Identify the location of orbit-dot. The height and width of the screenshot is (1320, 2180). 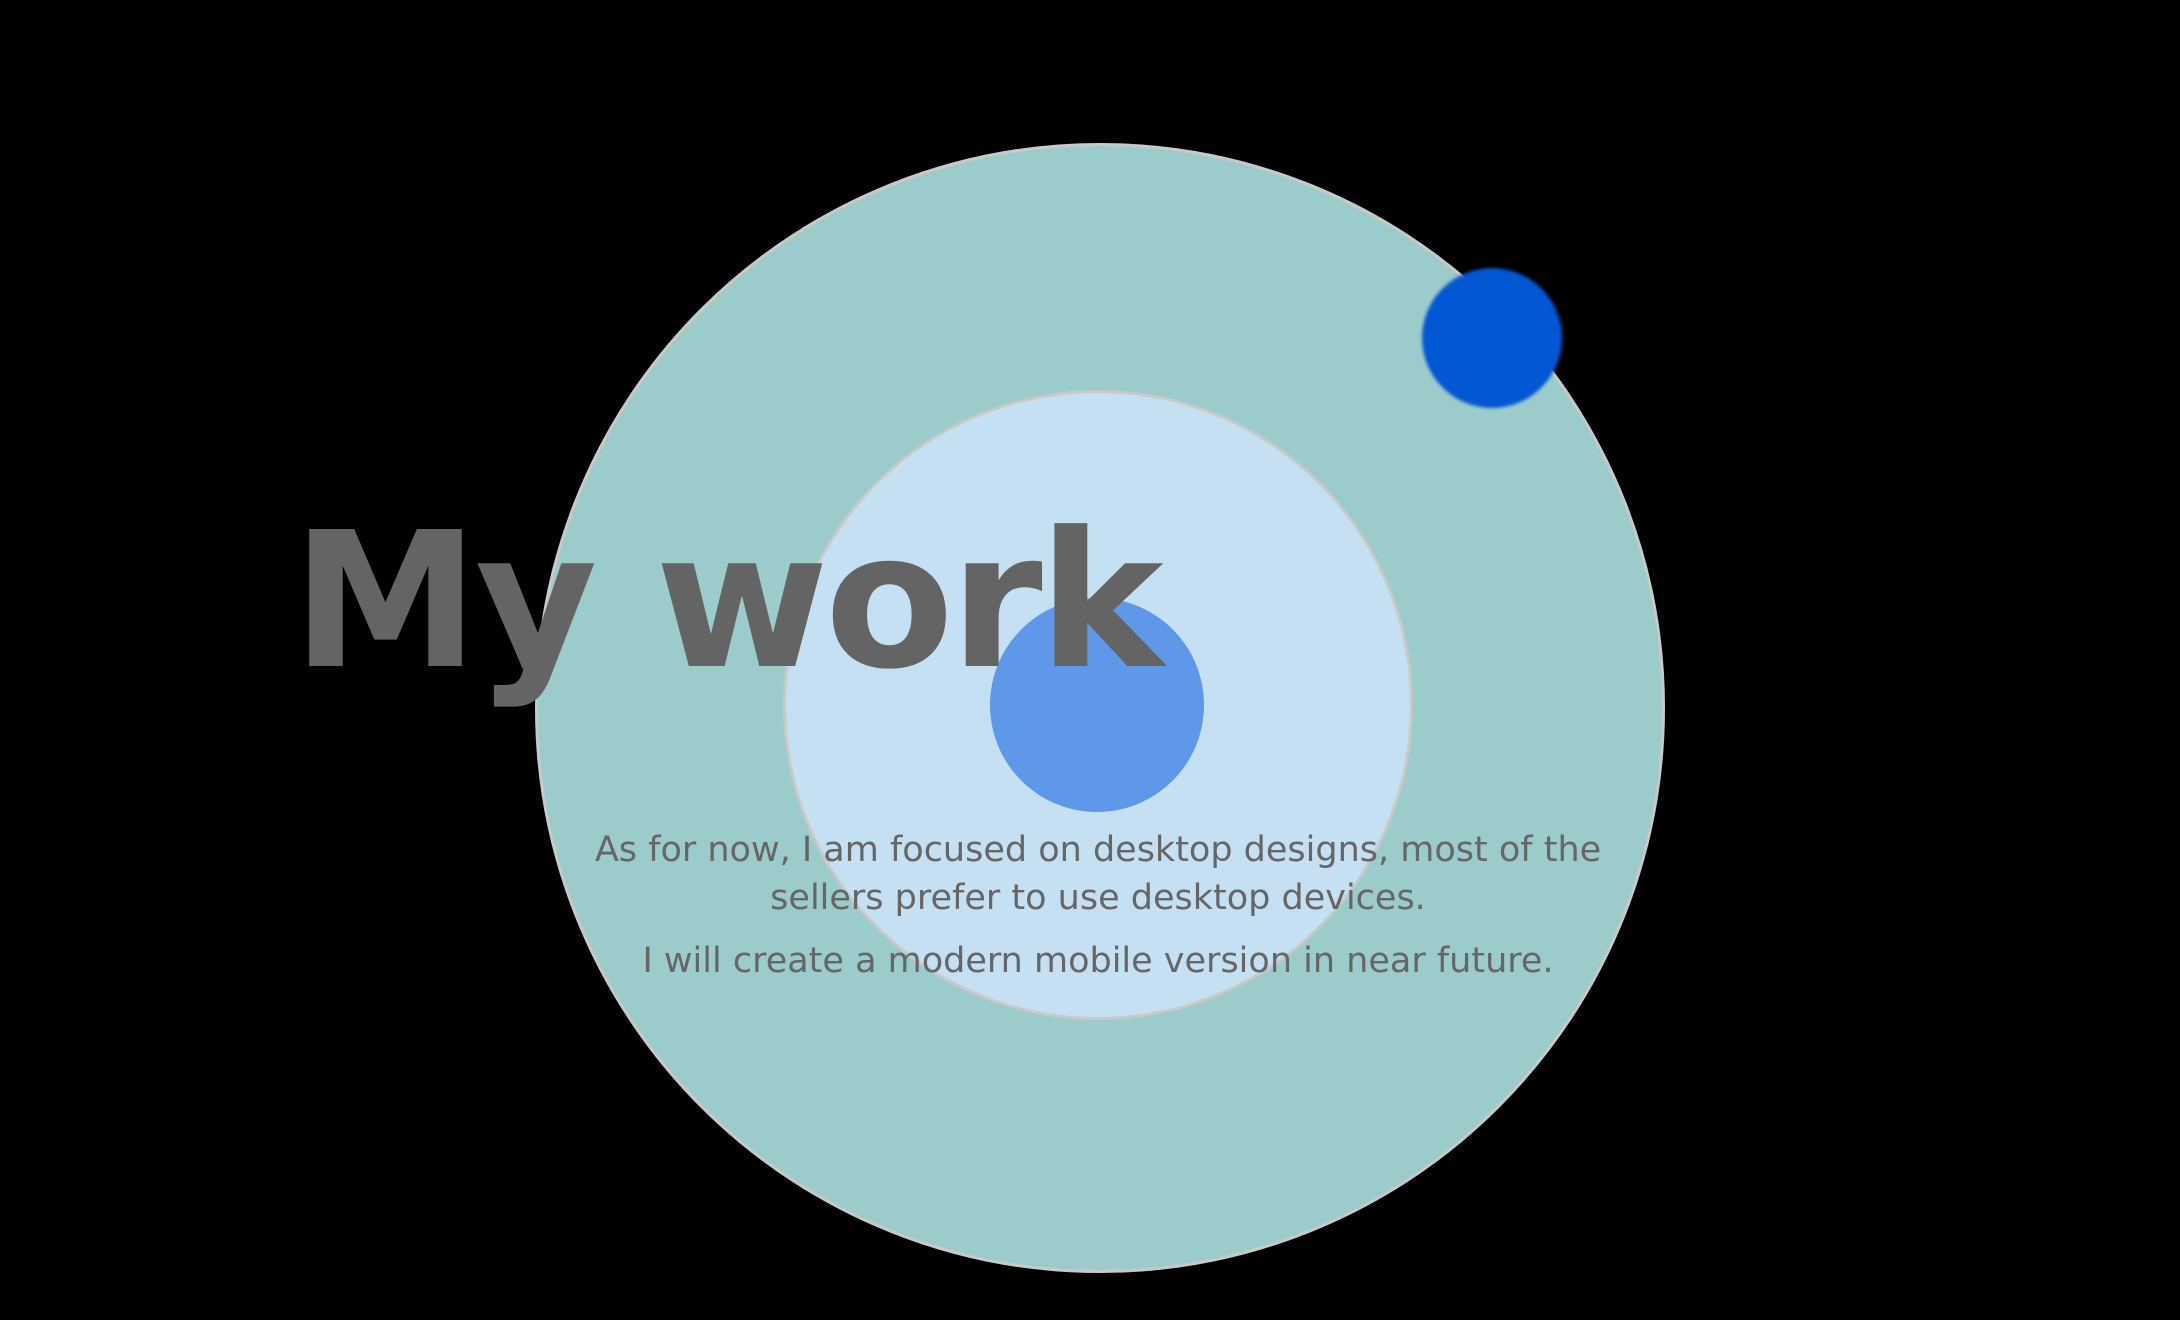
(1492, 338).